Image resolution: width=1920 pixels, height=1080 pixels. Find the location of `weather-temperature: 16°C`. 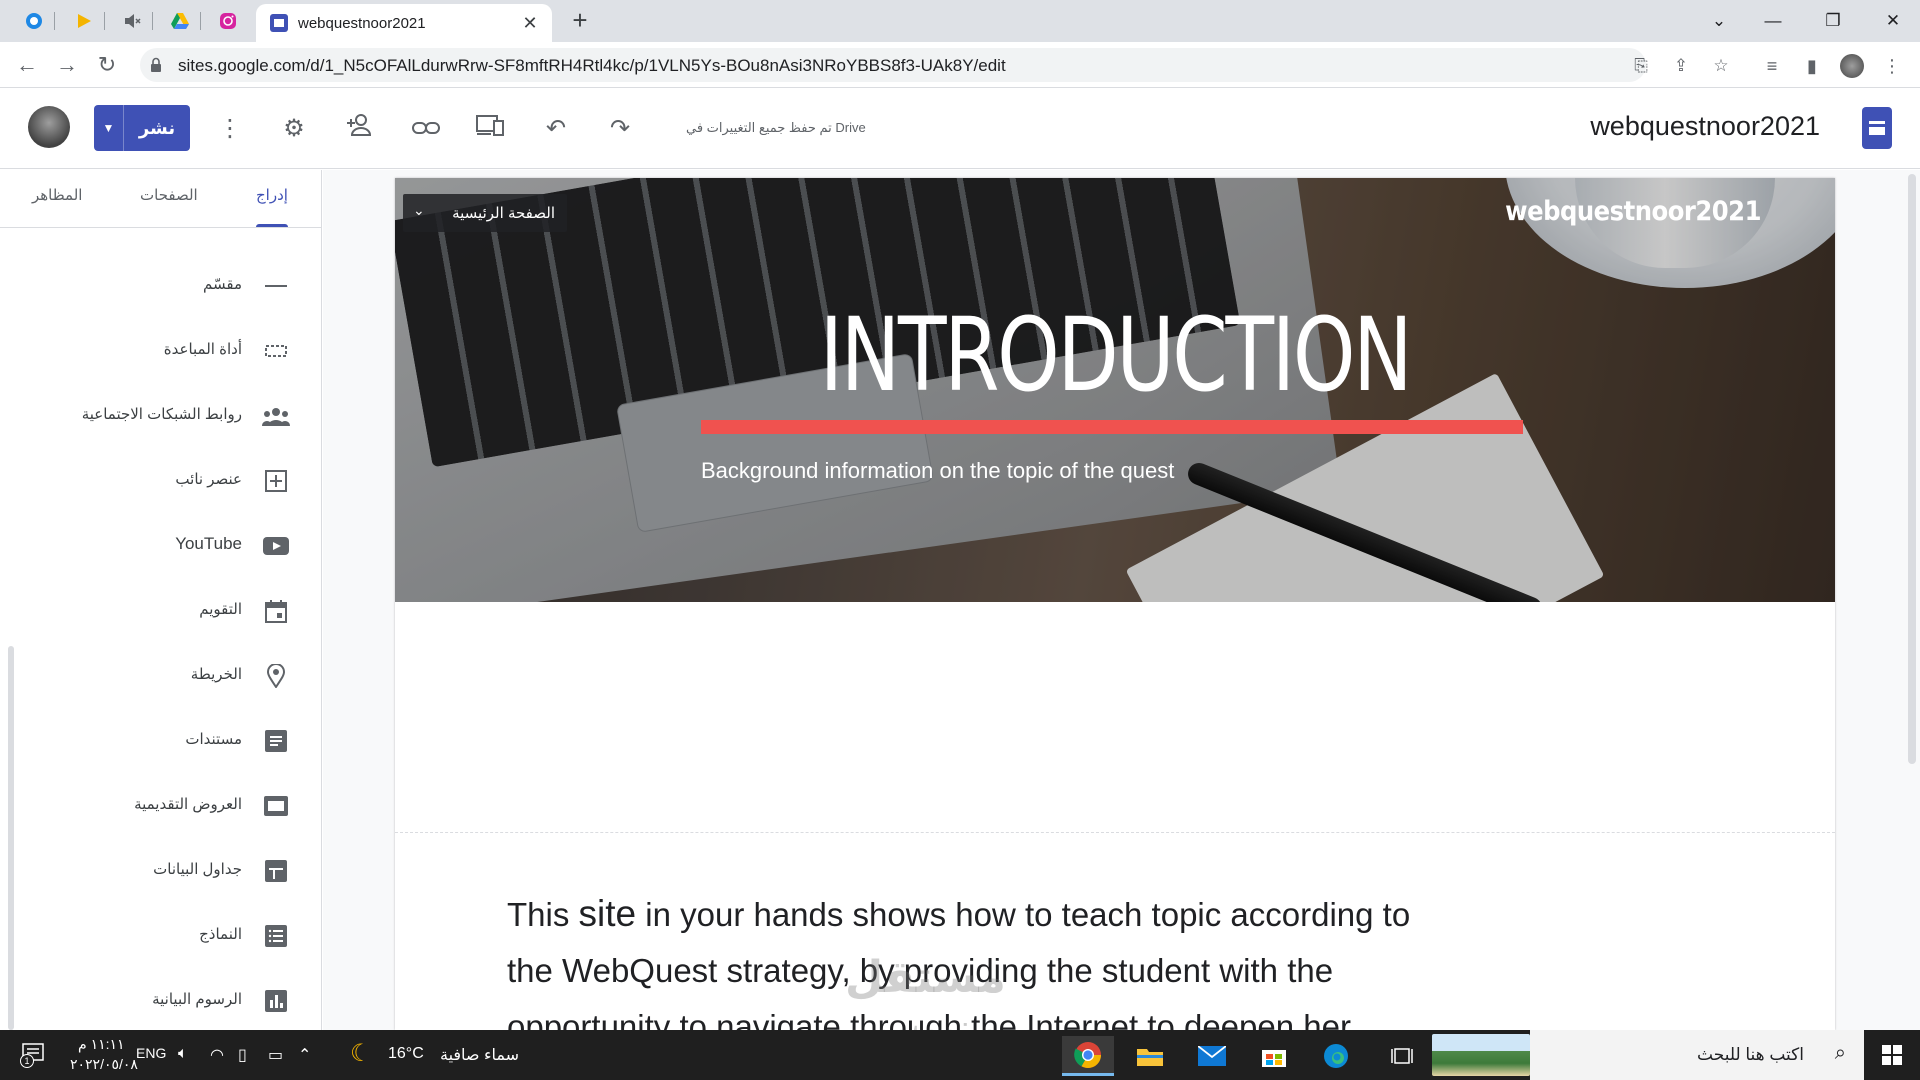

weather-temperature: 16°C is located at coordinates (406, 1053).